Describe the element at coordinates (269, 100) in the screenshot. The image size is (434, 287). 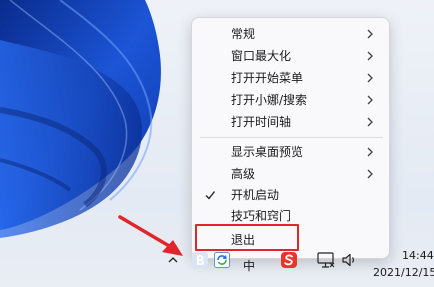
I see `menu-item-label: 打开小娜/搜索` at that location.